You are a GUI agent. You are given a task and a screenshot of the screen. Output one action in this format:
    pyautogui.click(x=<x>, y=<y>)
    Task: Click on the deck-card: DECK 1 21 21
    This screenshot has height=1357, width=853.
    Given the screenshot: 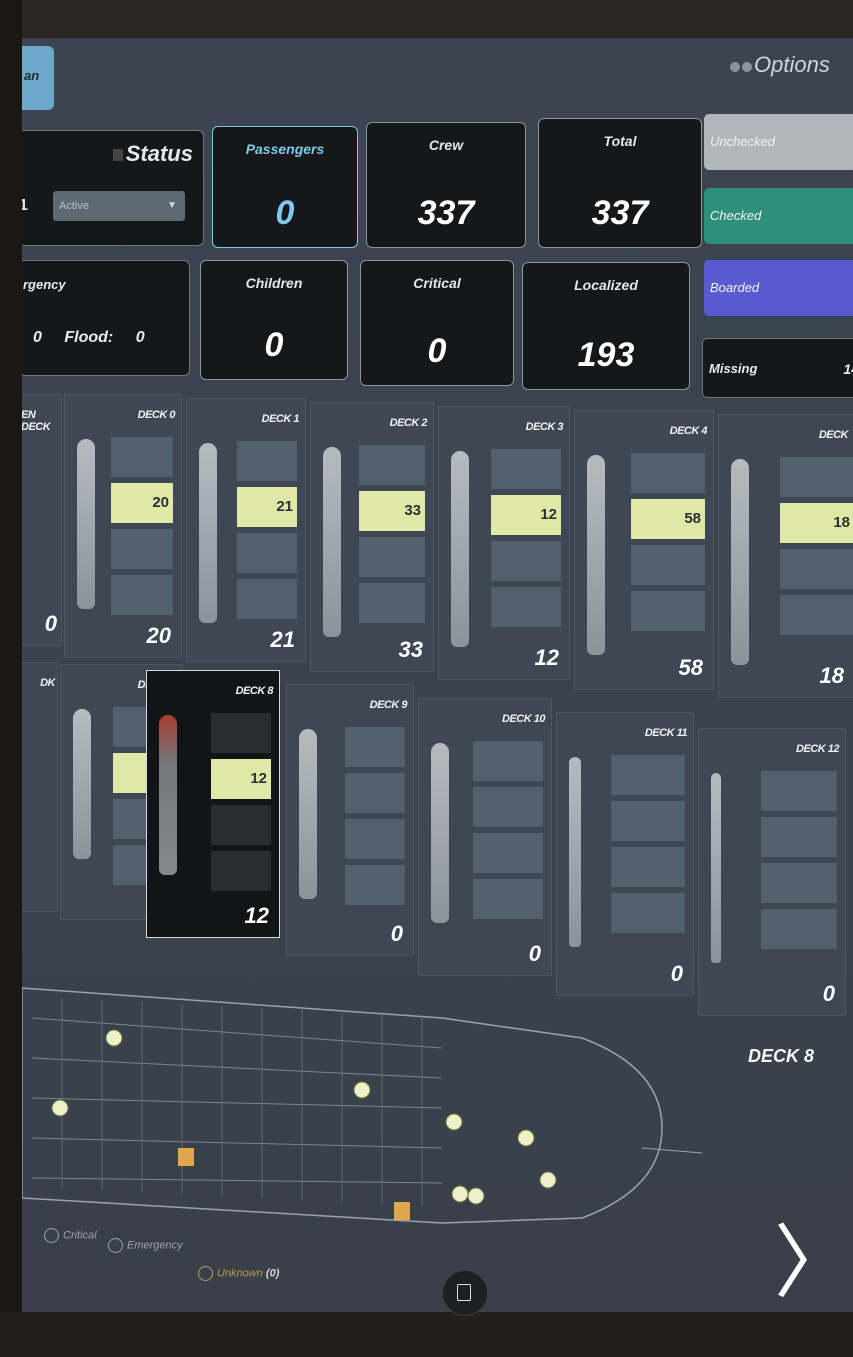 What is the action you would take?
    pyautogui.click(x=246, y=530)
    